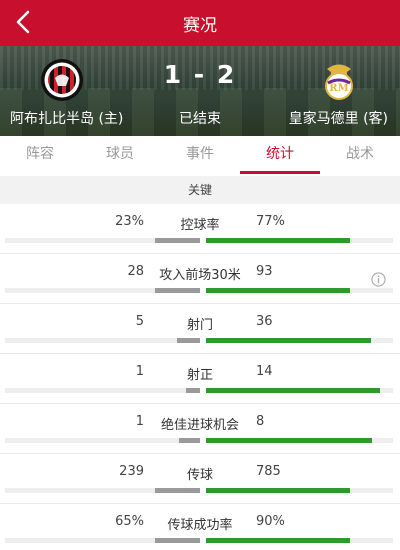  I want to click on stat-away-value: 77%, so click(270, 221).